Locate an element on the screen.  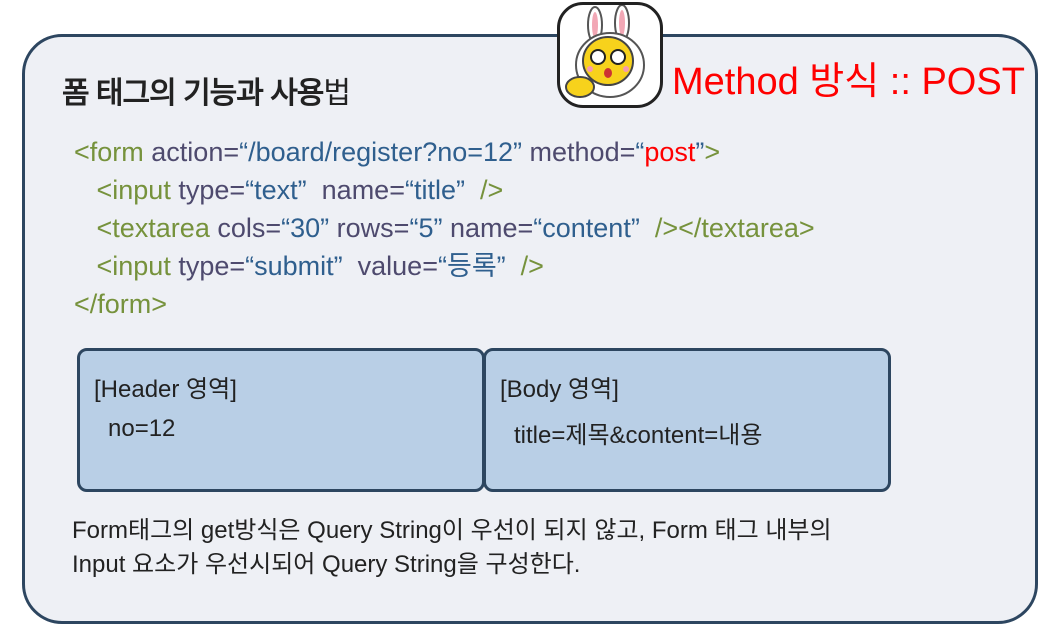
code-line: </form> is located at coordinates (444, 304).